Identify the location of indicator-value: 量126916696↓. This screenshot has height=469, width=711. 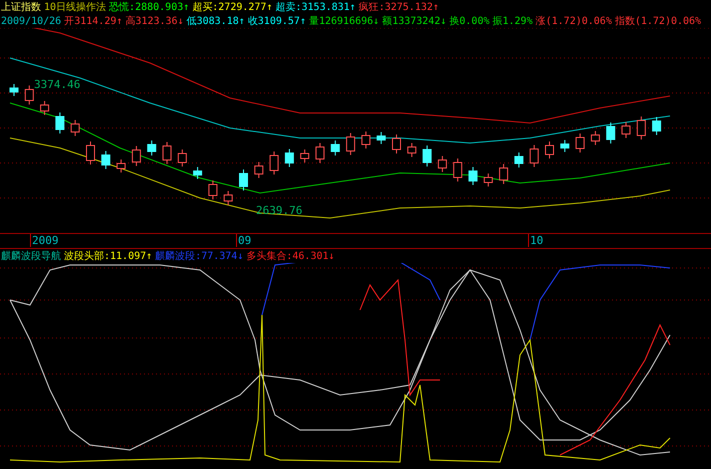
(344, 21).